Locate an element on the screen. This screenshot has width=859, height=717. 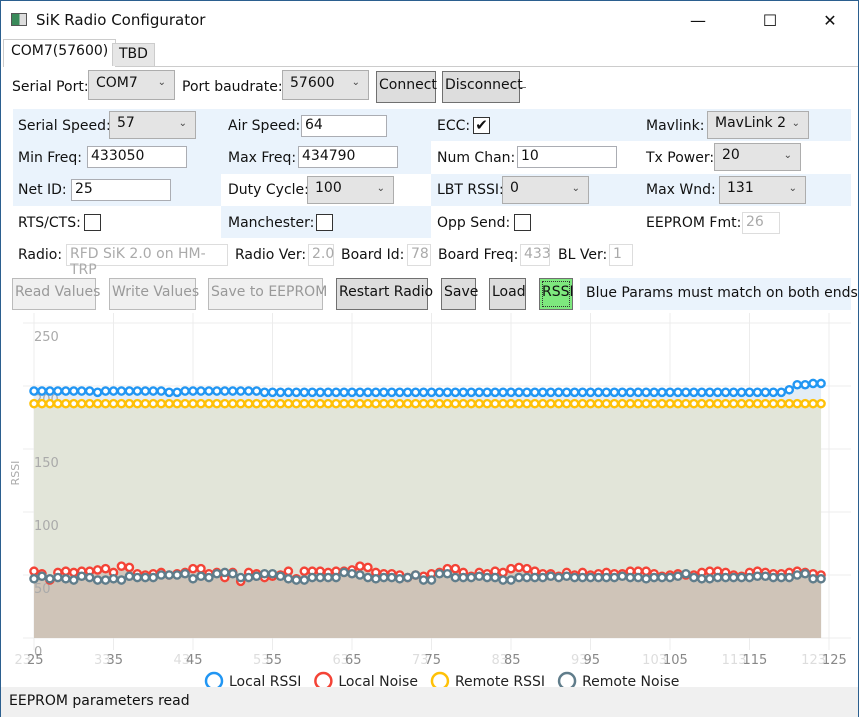
disconnect-button: Disconnect is located at coordinates (482, 87).